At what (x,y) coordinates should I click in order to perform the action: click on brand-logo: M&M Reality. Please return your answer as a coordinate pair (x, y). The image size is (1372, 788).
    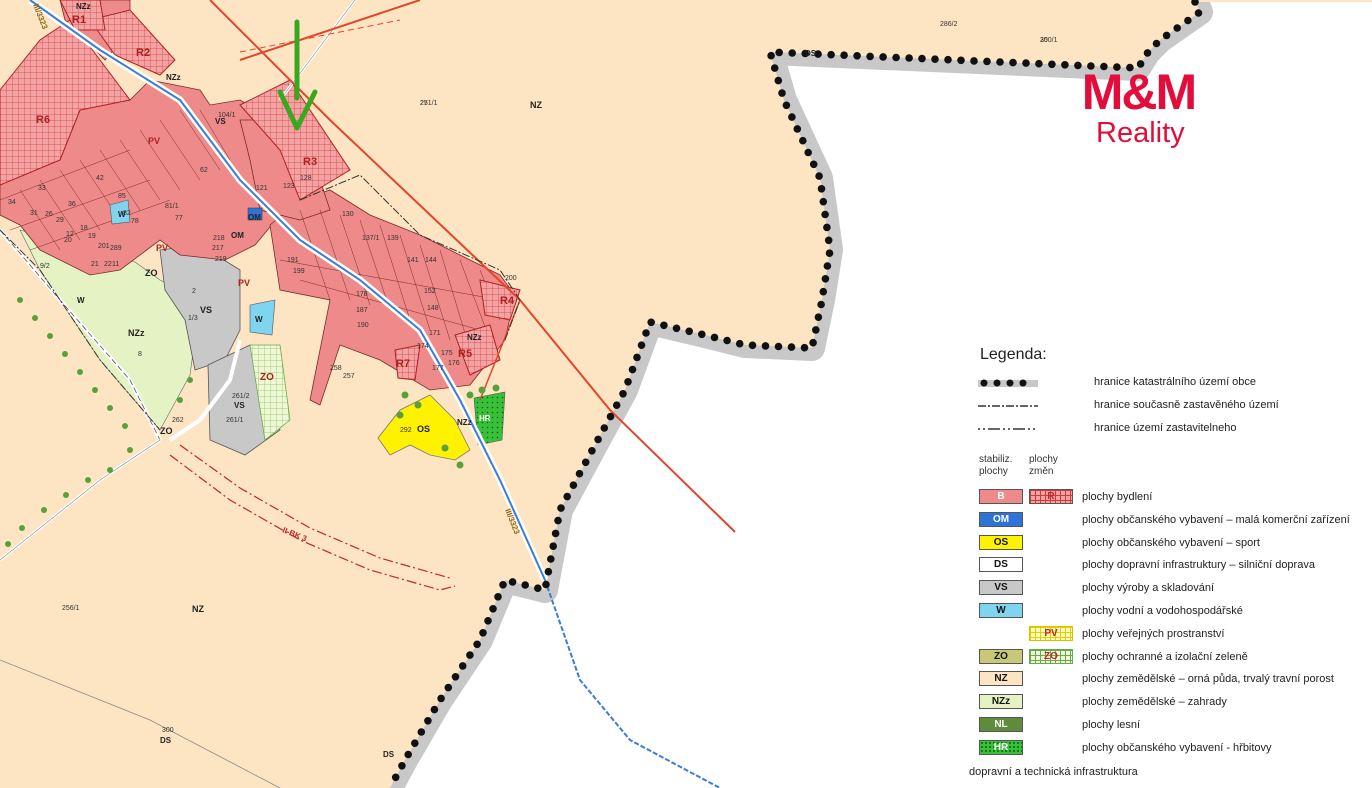
    Looking at the image, I should click on (1138, 107).